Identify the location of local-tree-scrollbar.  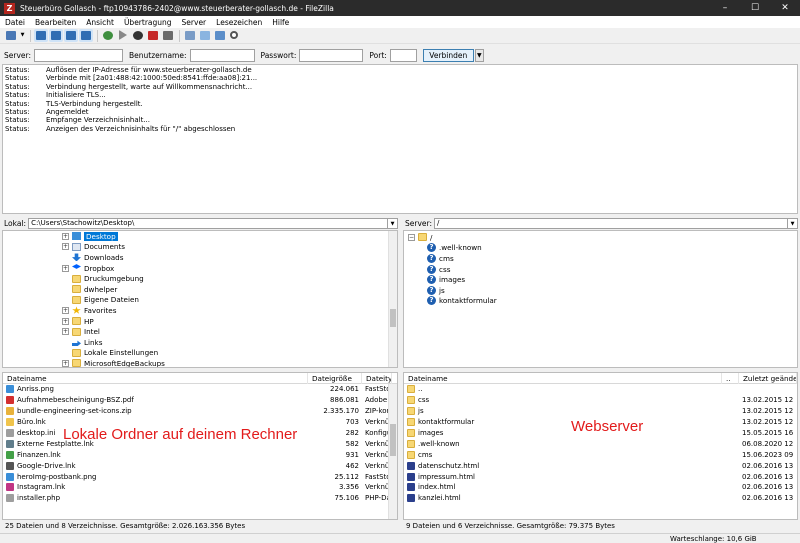
(392, 299).